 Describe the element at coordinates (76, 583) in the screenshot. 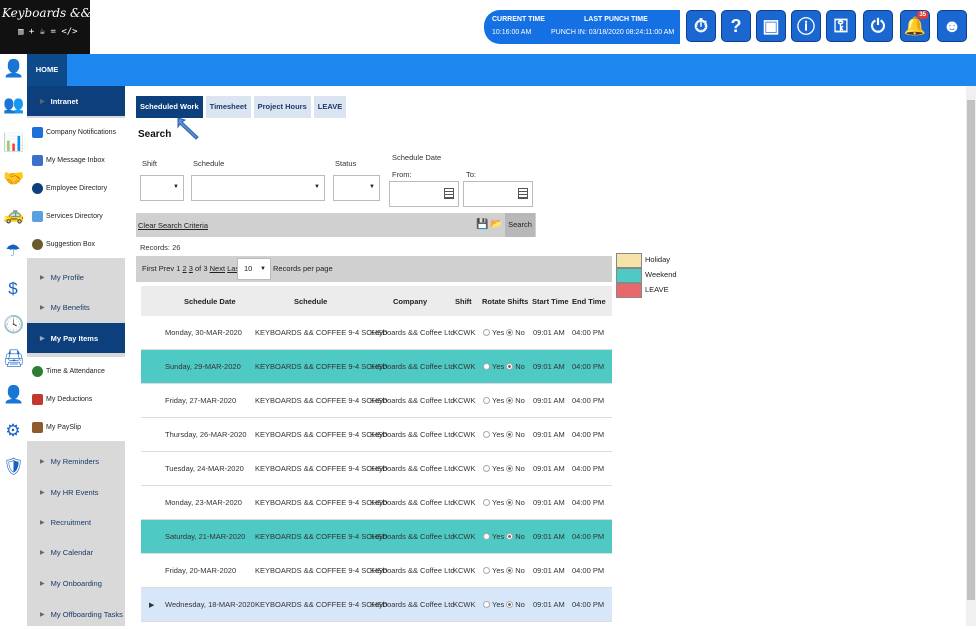

I see `sidebar-item-my-onboarding: ▶ My Onboarding` at that location.